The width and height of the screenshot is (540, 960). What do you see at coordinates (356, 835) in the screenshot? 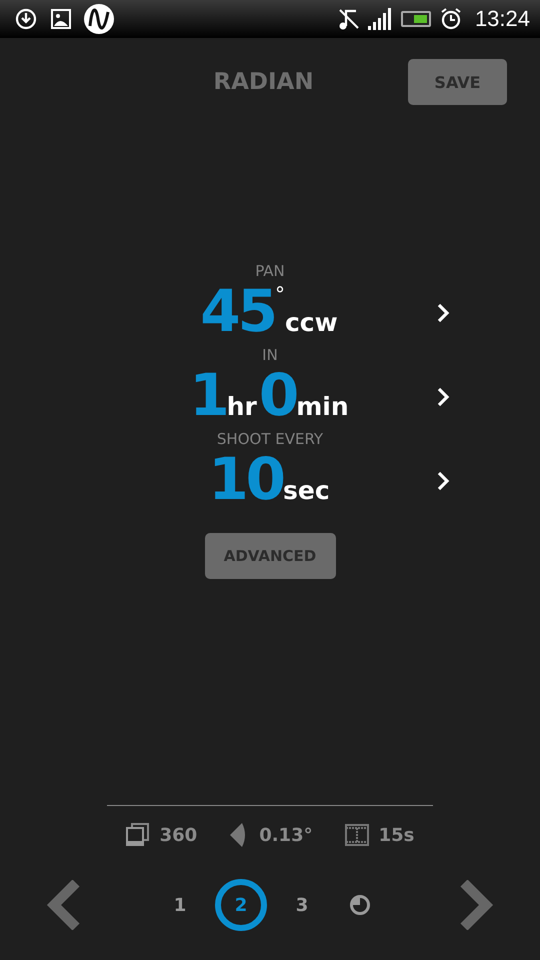
I see `film-strip-icon` at bounding box center [356, 835].